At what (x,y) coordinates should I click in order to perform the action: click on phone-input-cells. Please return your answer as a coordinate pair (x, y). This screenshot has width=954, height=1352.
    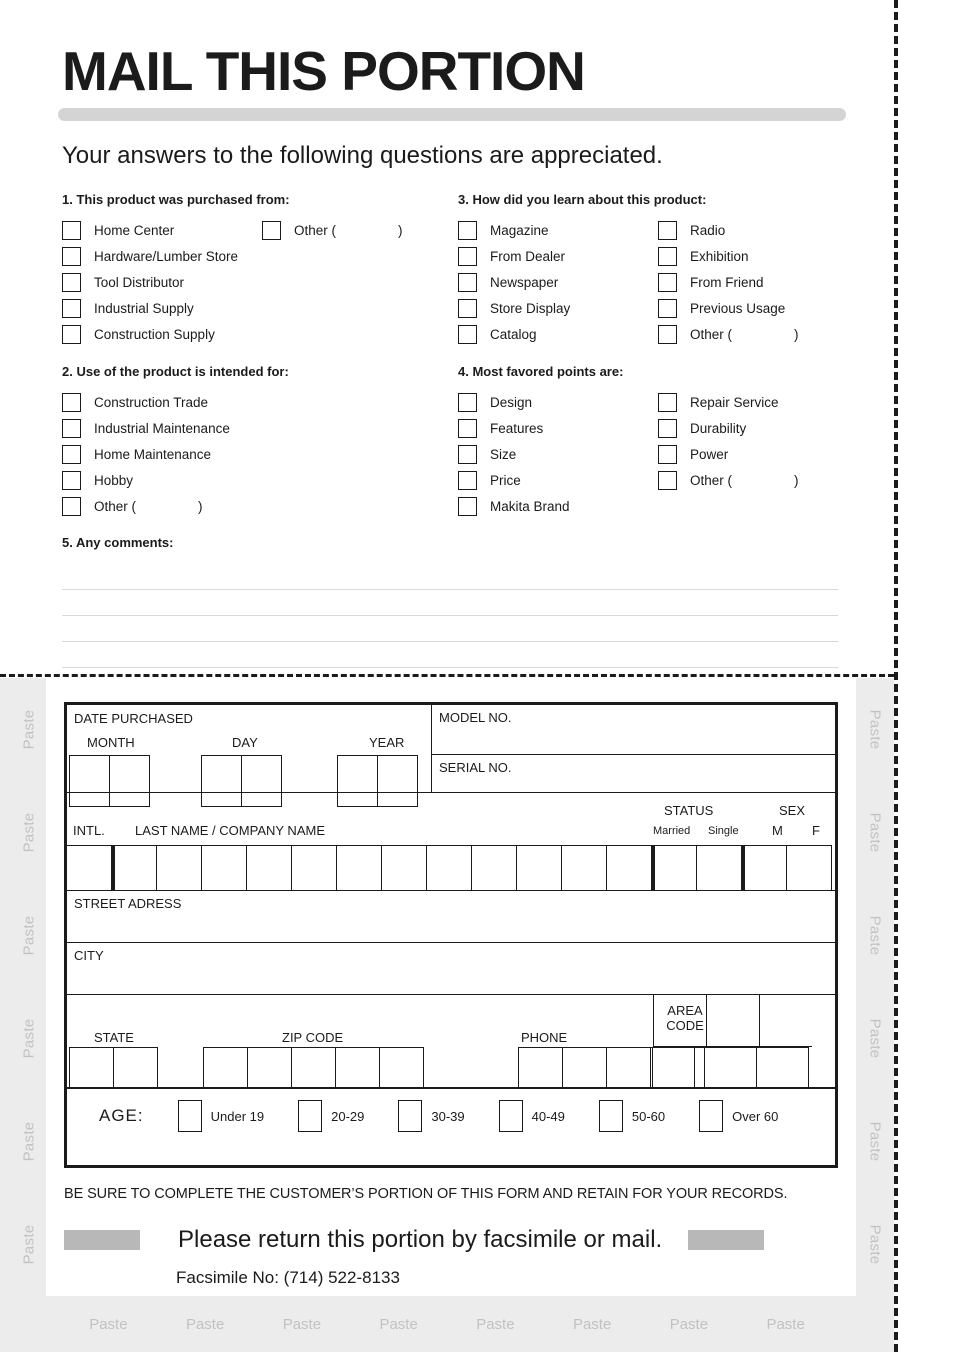
    Looking at the image, I should click on (606, 1068).